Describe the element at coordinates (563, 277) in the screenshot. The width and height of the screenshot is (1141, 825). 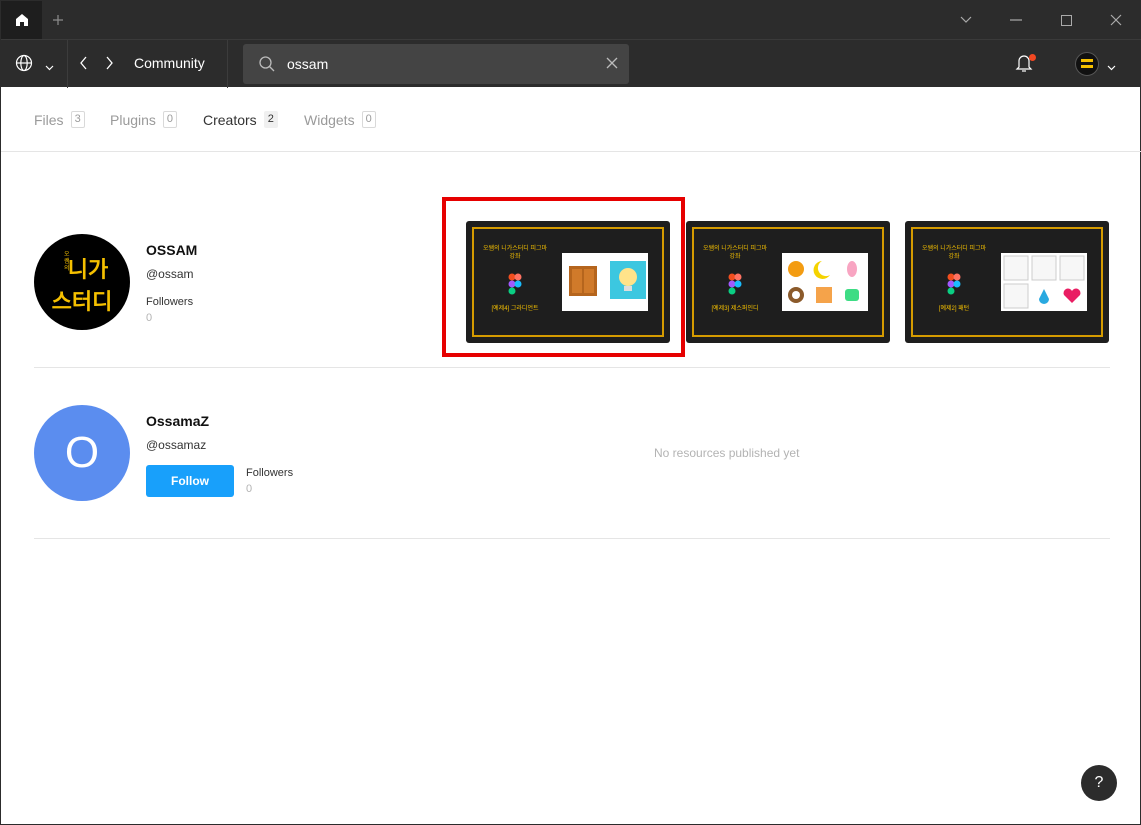
I see `highlight-box` at that location.